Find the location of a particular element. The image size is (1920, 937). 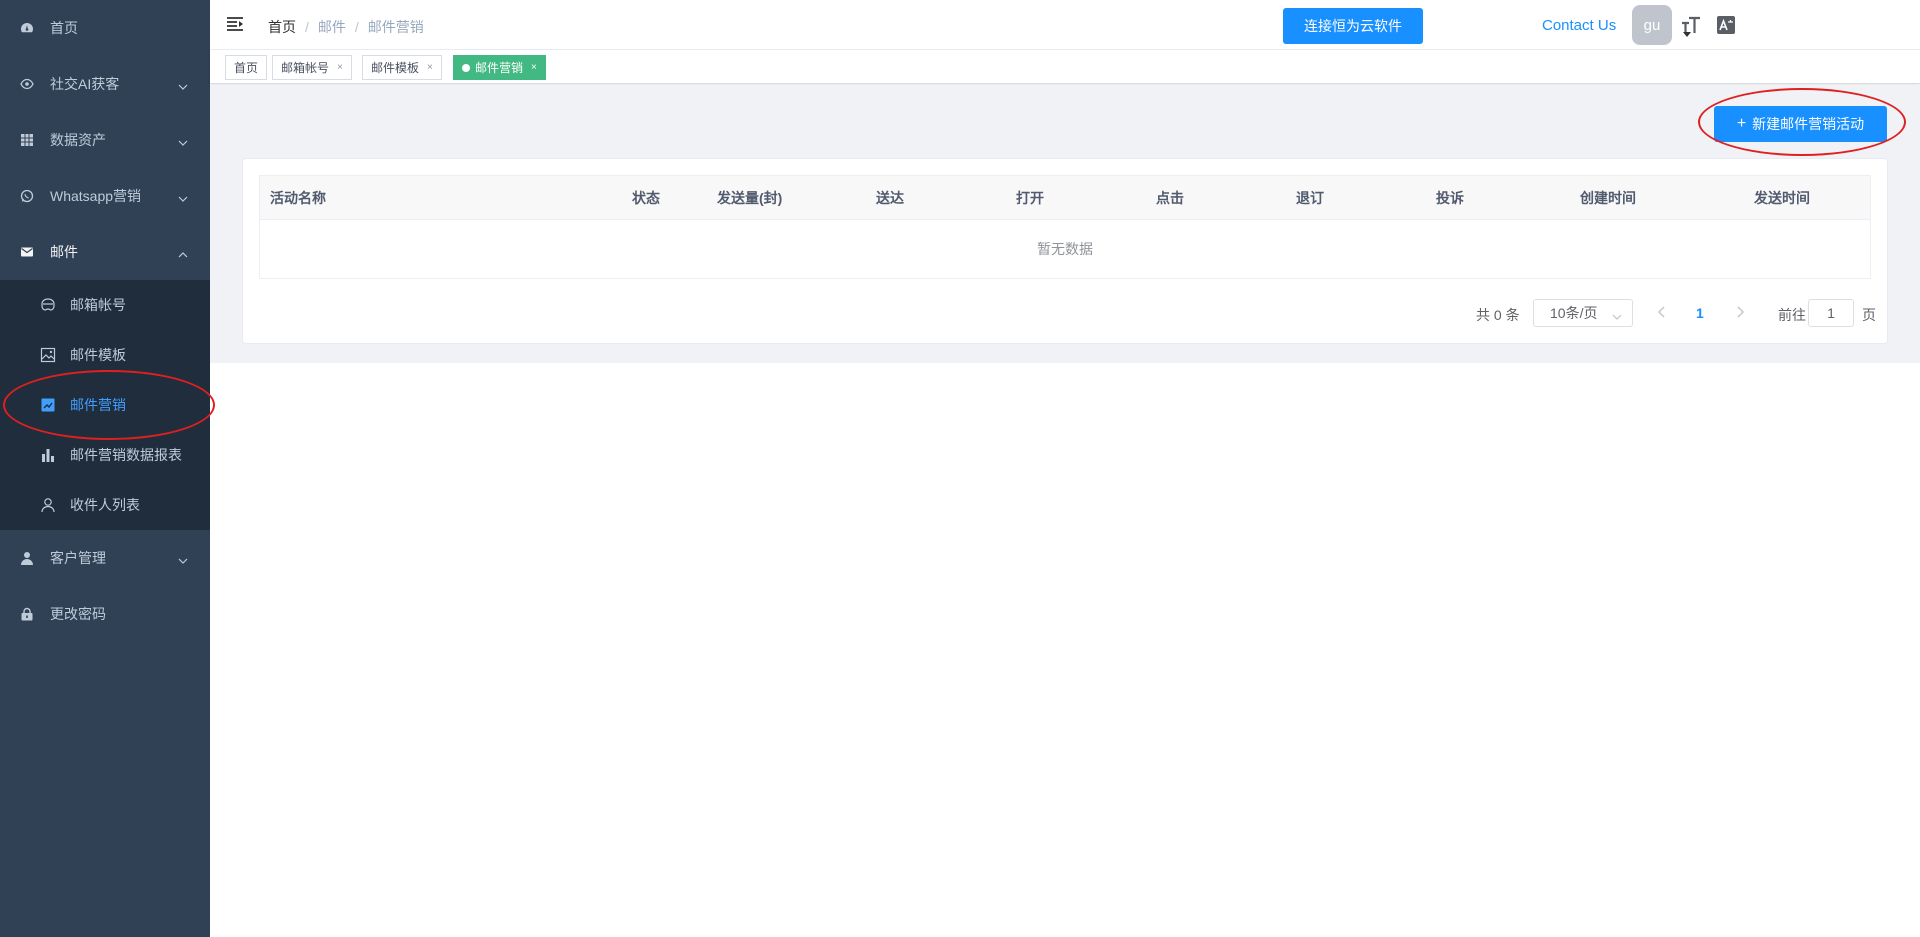

lock-icon is located at coordinates (27, 614).